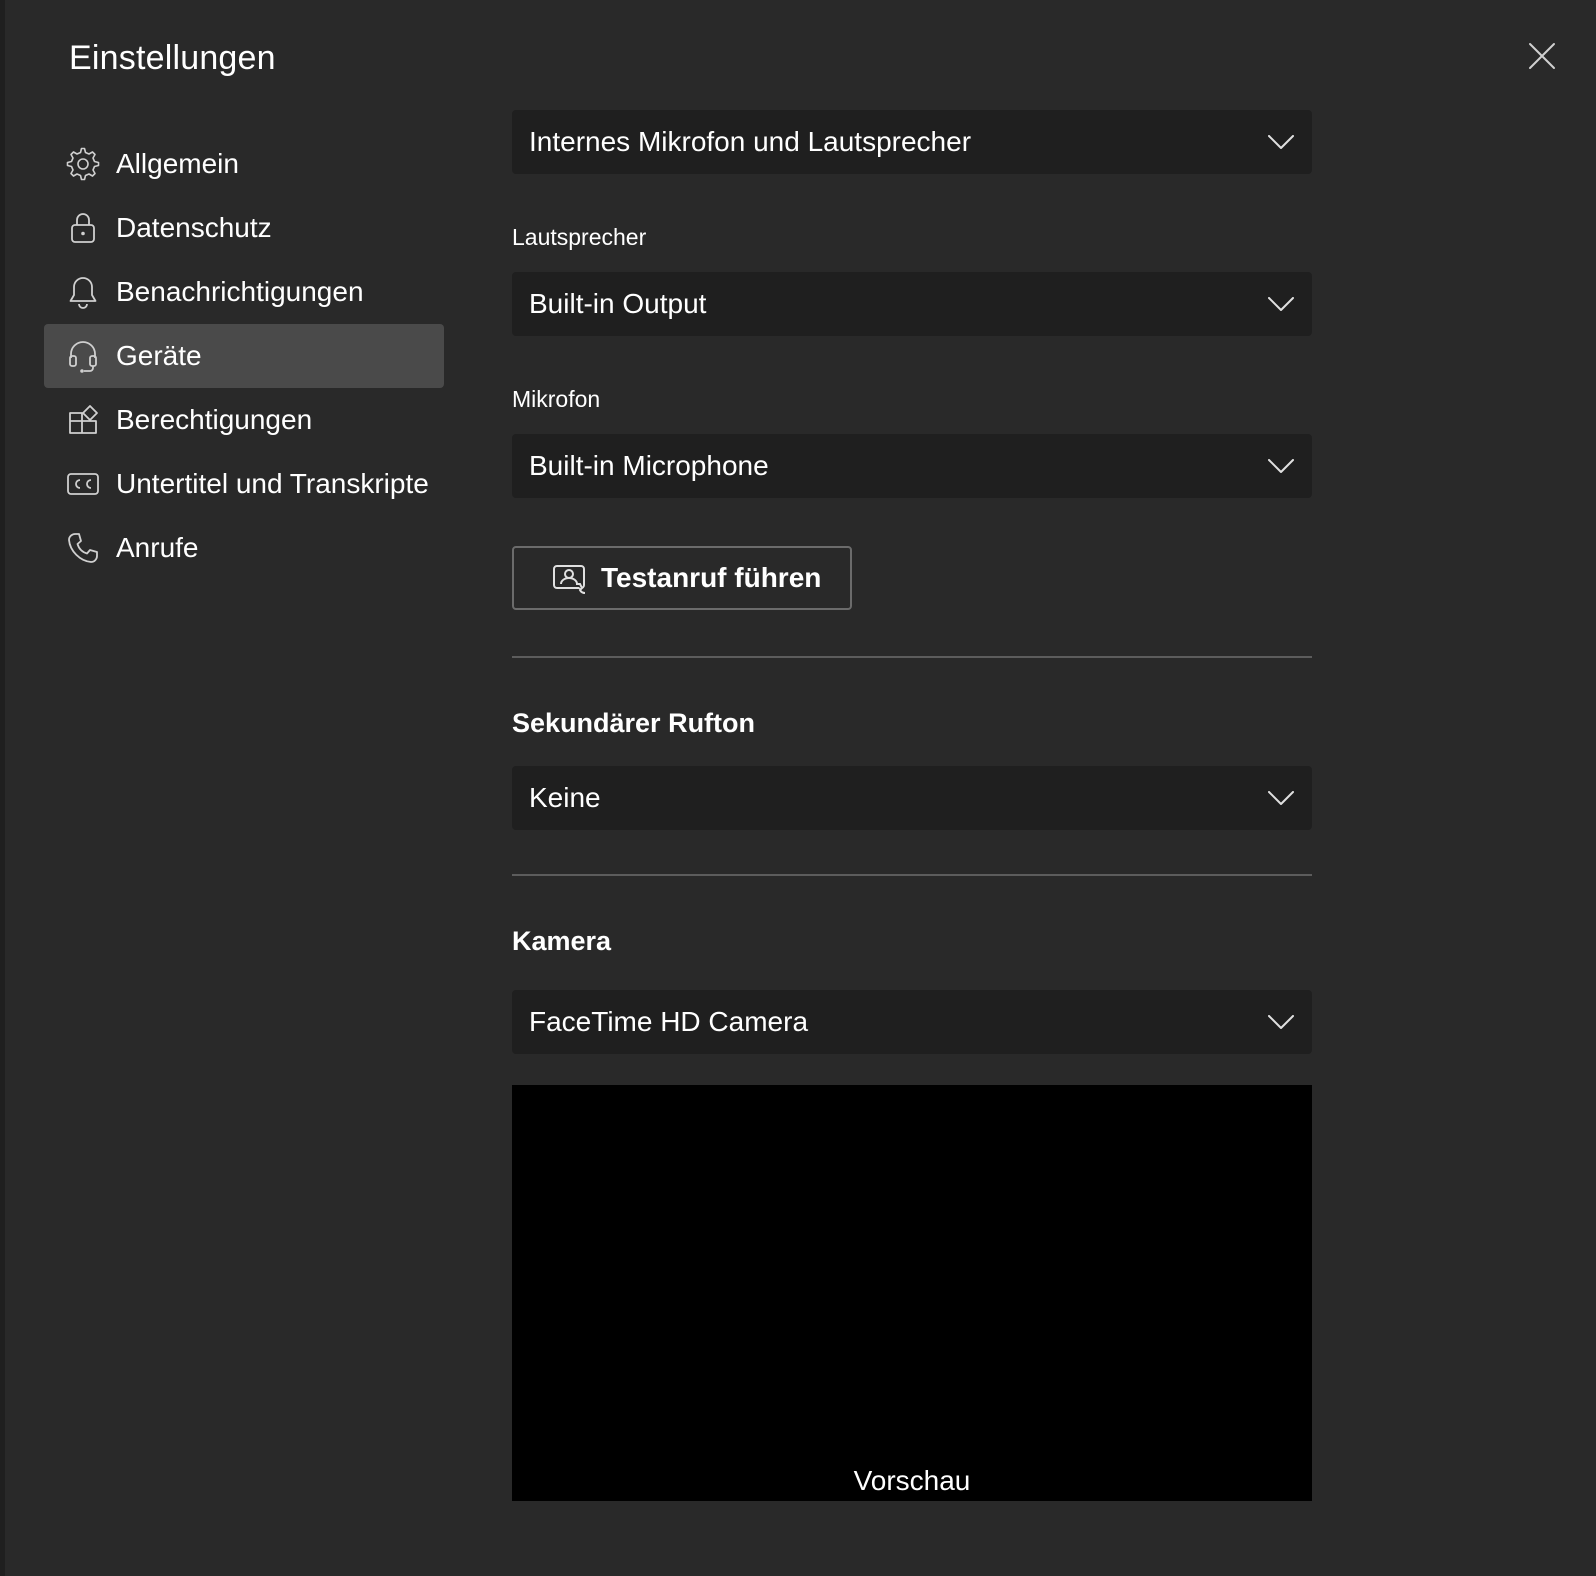 This screenshot has height=1576, width=1596. Describe the element at coordinates (83, 484) in the screenshot. I see `closed-captions-icon` at that location.